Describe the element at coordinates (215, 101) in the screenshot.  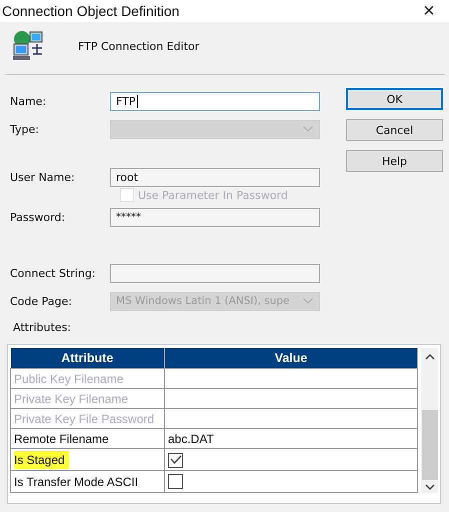
I see `input-field: FTP` at that location.